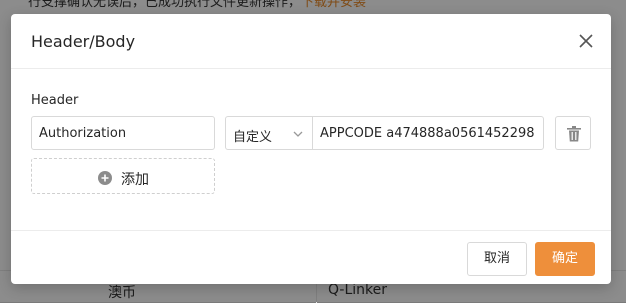 The height and width of the screenshot is (303, 626). What do you see at coordinates (123, 133) in the screenshot?
I see `header-key-input: Authorization` at bounding box center [123, 133].